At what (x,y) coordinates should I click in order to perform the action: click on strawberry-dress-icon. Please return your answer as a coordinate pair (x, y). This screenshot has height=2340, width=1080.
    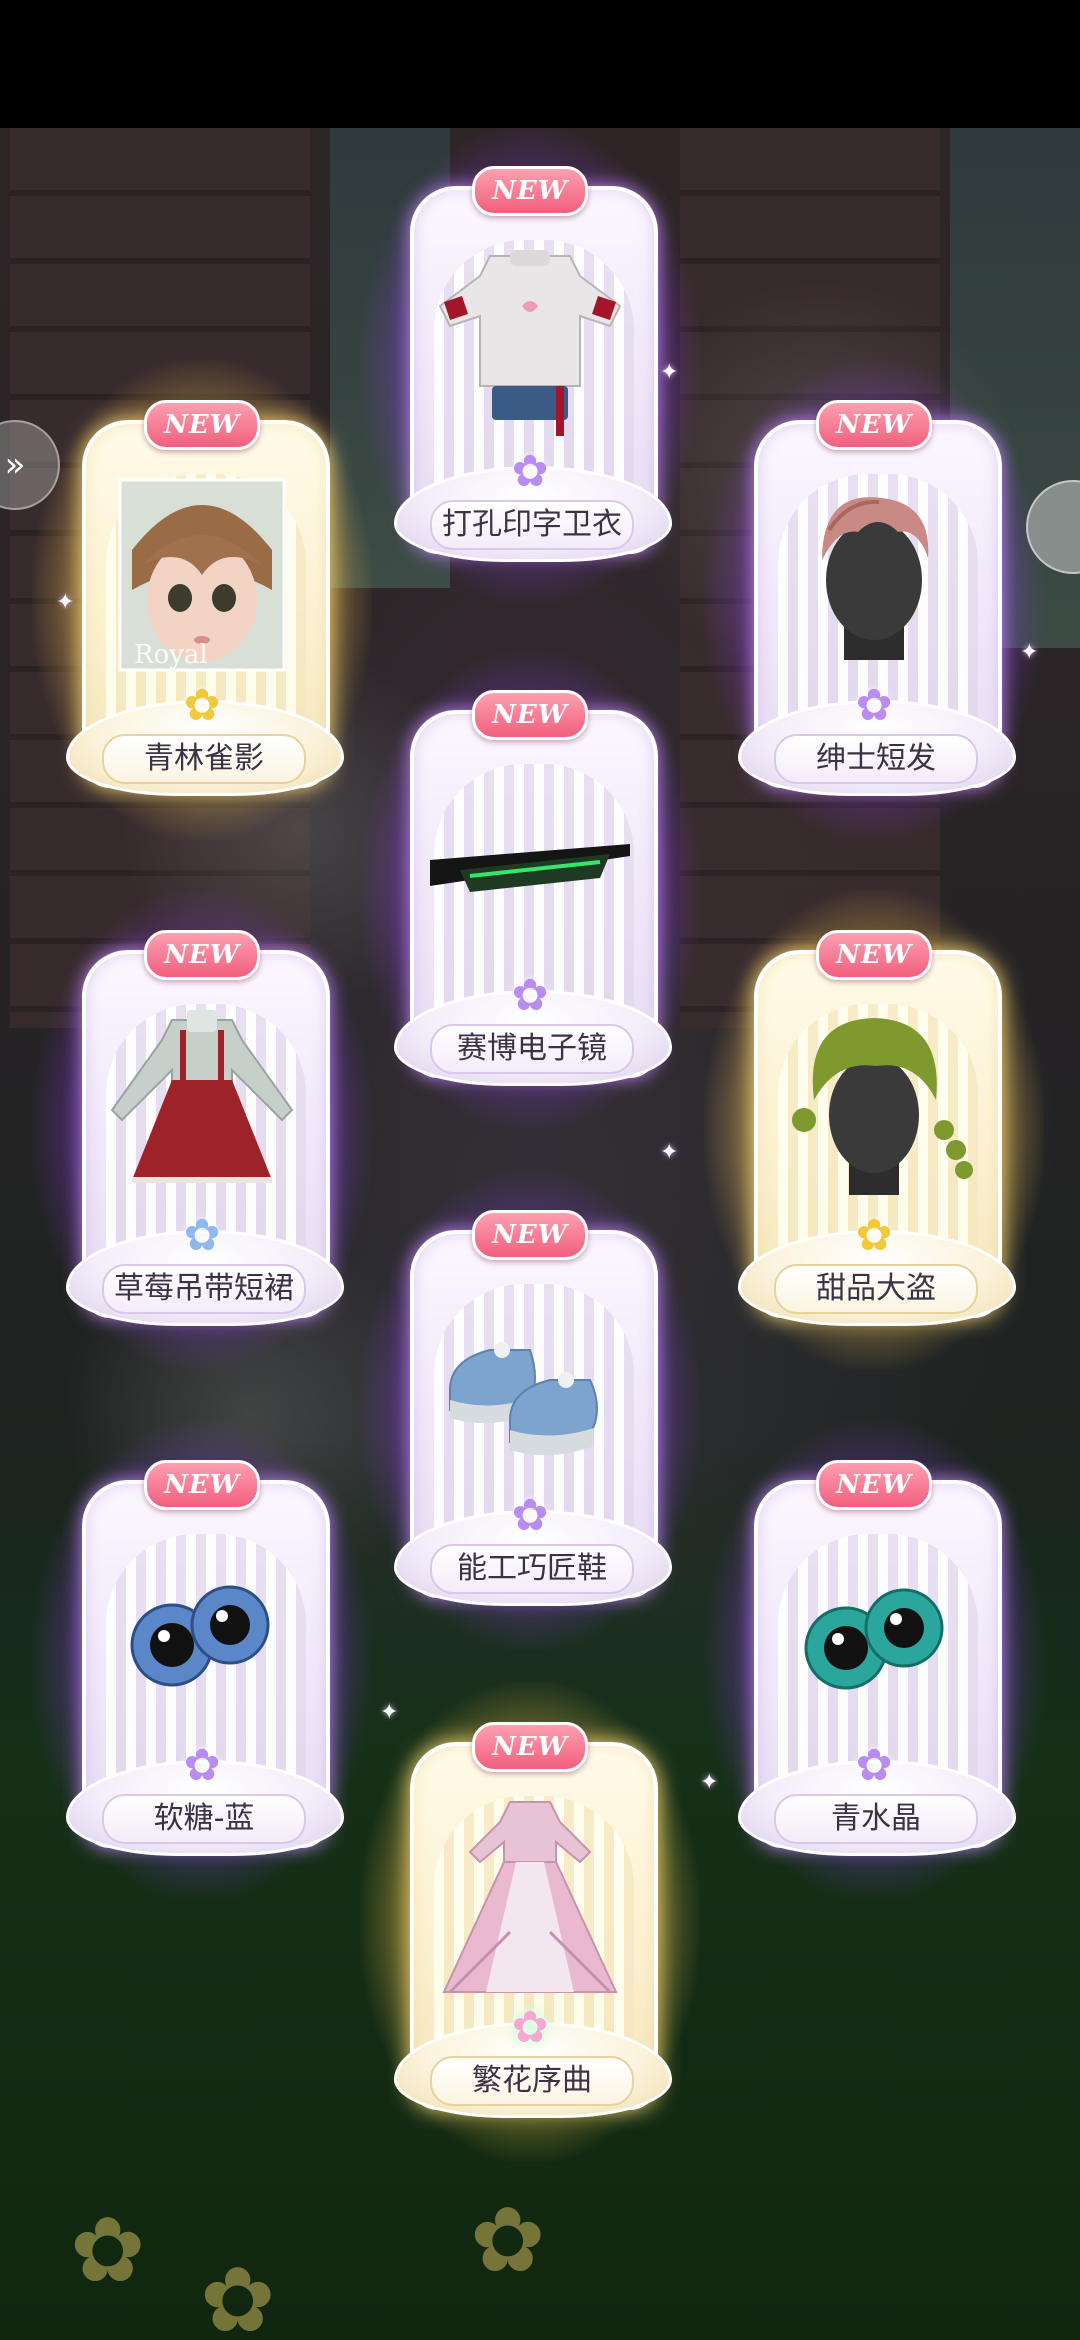
    Looking at the image, I should click on (202, 1096).